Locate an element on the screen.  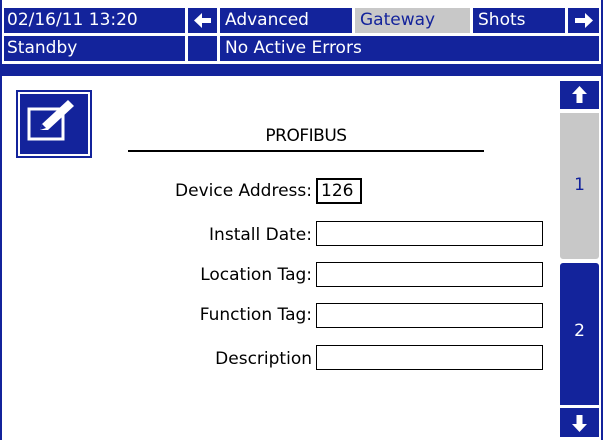
arrow-left-icon is located at coordinates (202, 20).